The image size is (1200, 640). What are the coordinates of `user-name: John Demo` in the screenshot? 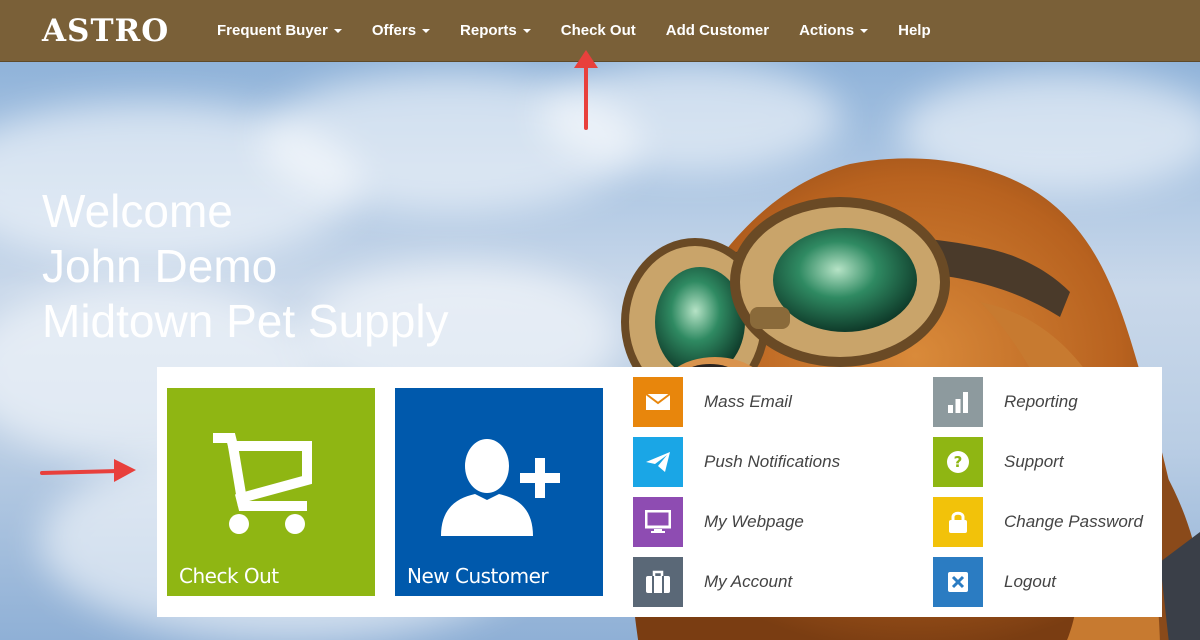 It's located at (160, 266).